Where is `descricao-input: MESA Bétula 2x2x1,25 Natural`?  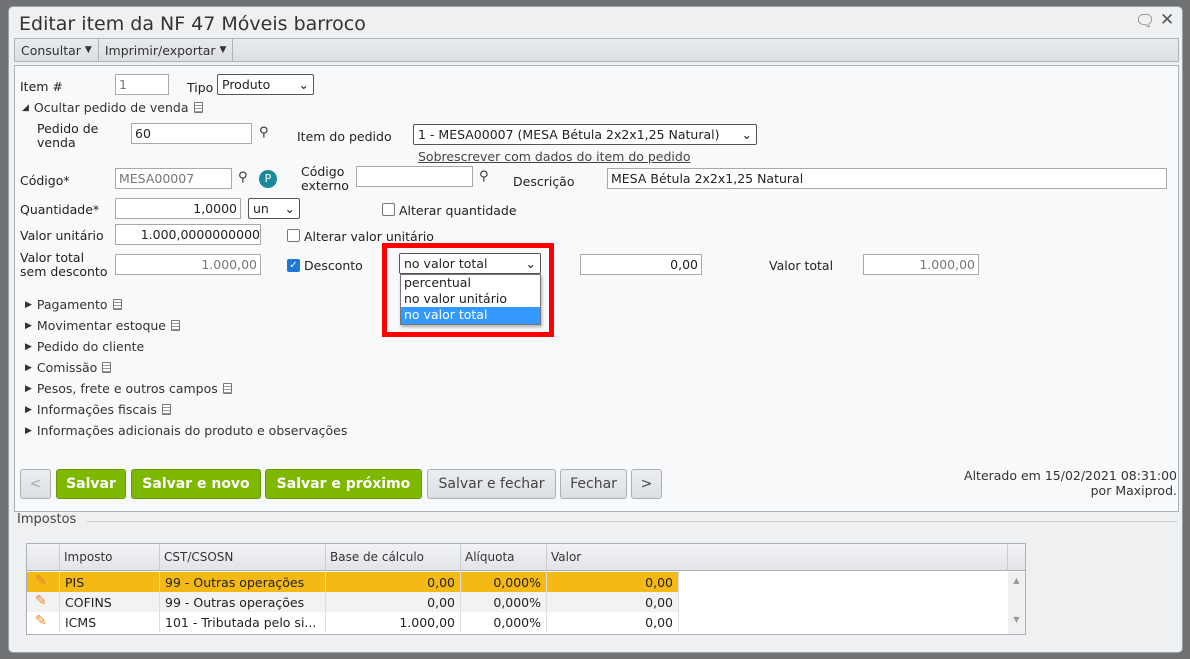
descricao-input: MESA Bétula 2x2x1,25 Natural is located at coordinates (887, 178).